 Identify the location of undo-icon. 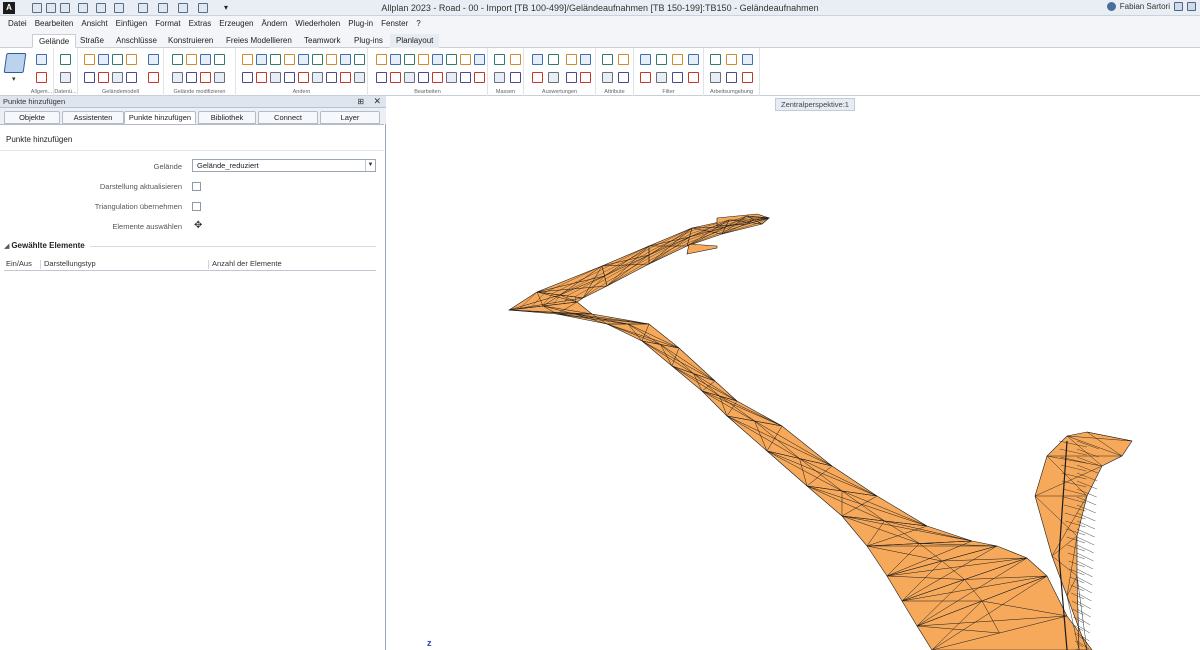
(101, 8).